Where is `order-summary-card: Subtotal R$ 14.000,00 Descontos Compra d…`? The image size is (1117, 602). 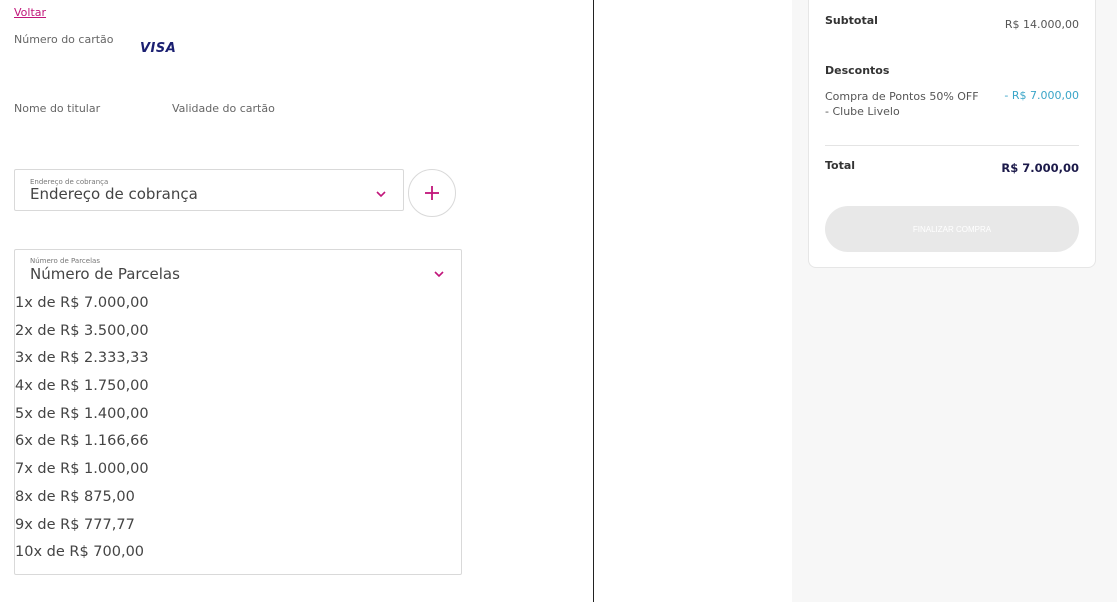
order-summary-card: Subtotal R$ 14.000,00 Descontos Compra d… is located at coordinates (952, 134).